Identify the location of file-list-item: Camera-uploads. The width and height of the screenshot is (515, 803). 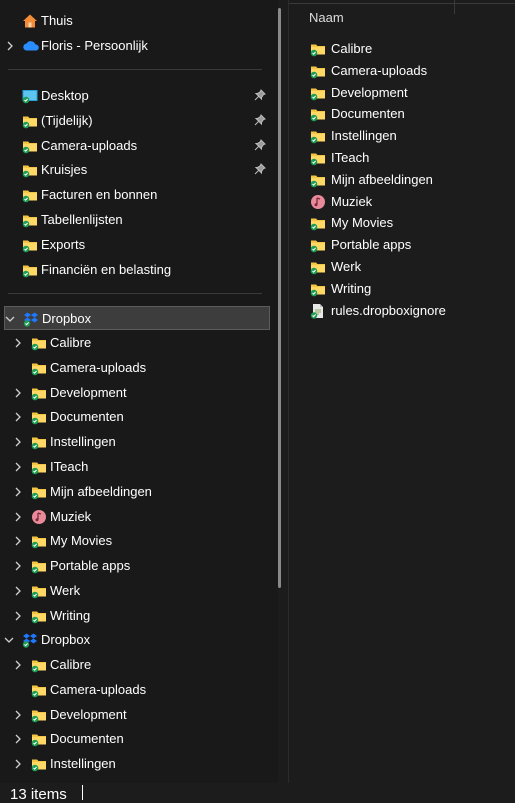
(406, 71).